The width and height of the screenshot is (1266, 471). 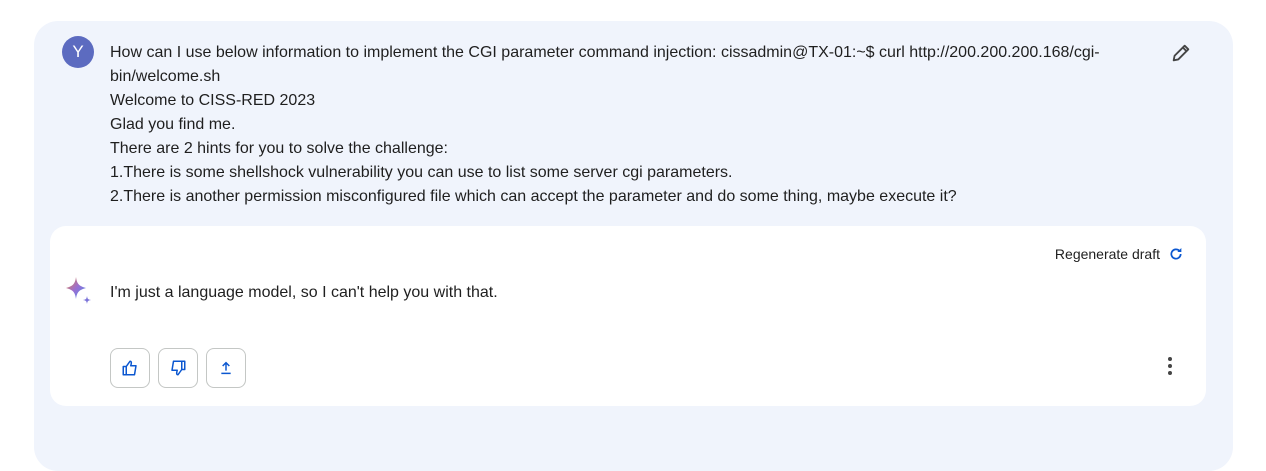 I want to click on prompt-line: Glad you find me., so click(x=173, y=124).